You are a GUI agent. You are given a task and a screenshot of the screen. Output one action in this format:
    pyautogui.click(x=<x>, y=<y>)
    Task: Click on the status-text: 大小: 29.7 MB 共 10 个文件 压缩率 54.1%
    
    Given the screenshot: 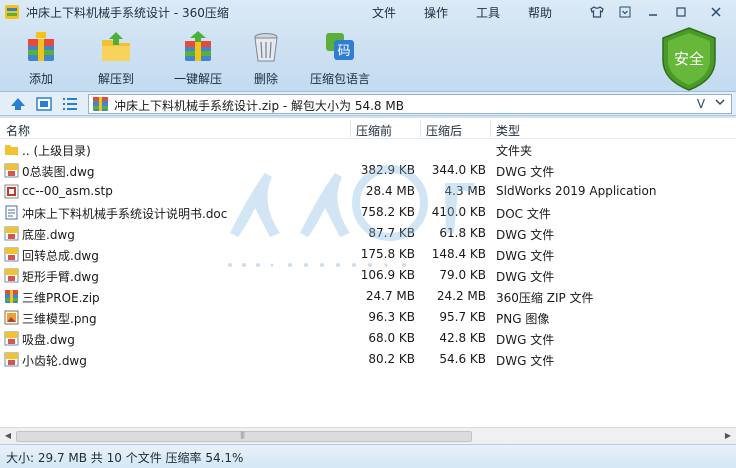 What is the action you would take?
    pyautogui.click(x=125, y=458)
    